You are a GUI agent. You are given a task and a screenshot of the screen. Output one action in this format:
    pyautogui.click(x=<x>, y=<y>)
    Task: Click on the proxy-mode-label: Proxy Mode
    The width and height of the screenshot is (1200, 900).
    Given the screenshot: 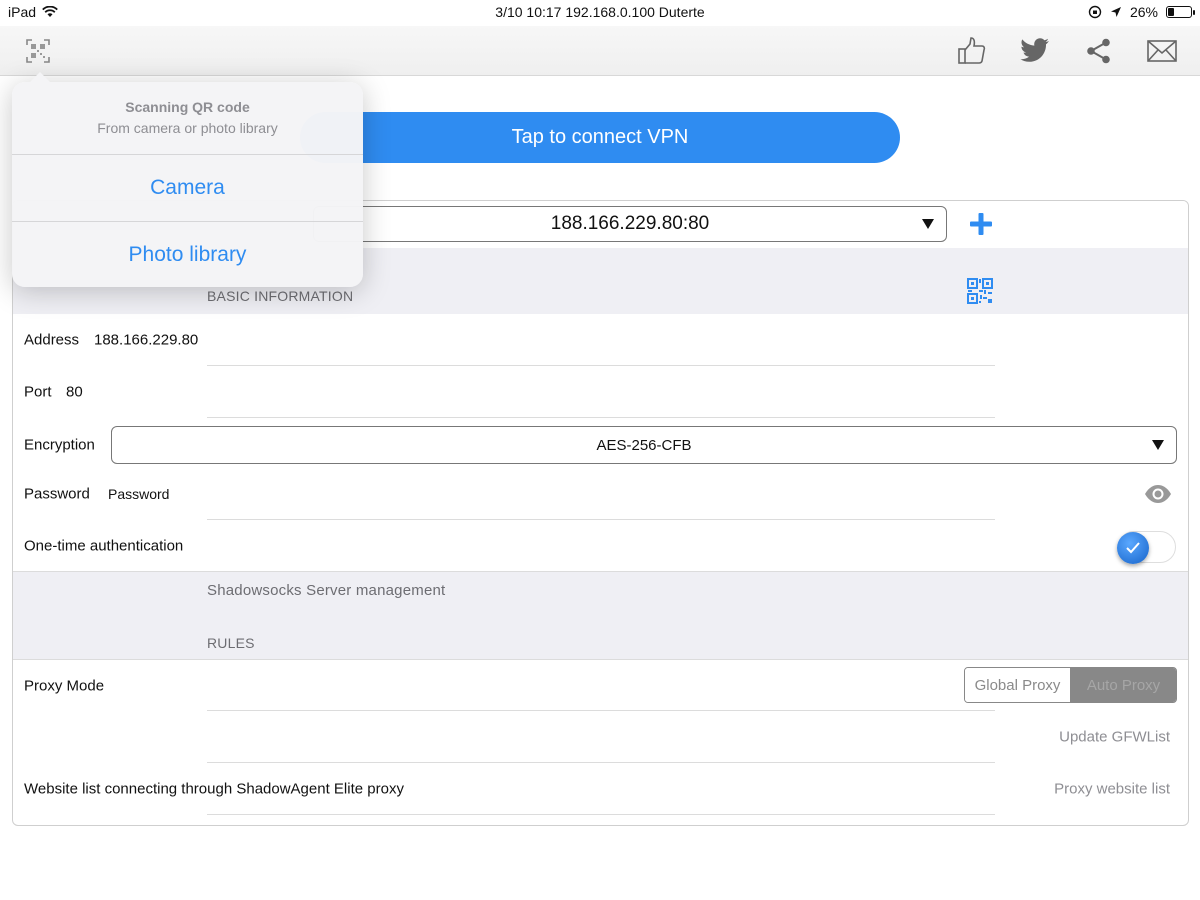 What is the action you would take?
    pyautogui.click(x=64, y=685)
    